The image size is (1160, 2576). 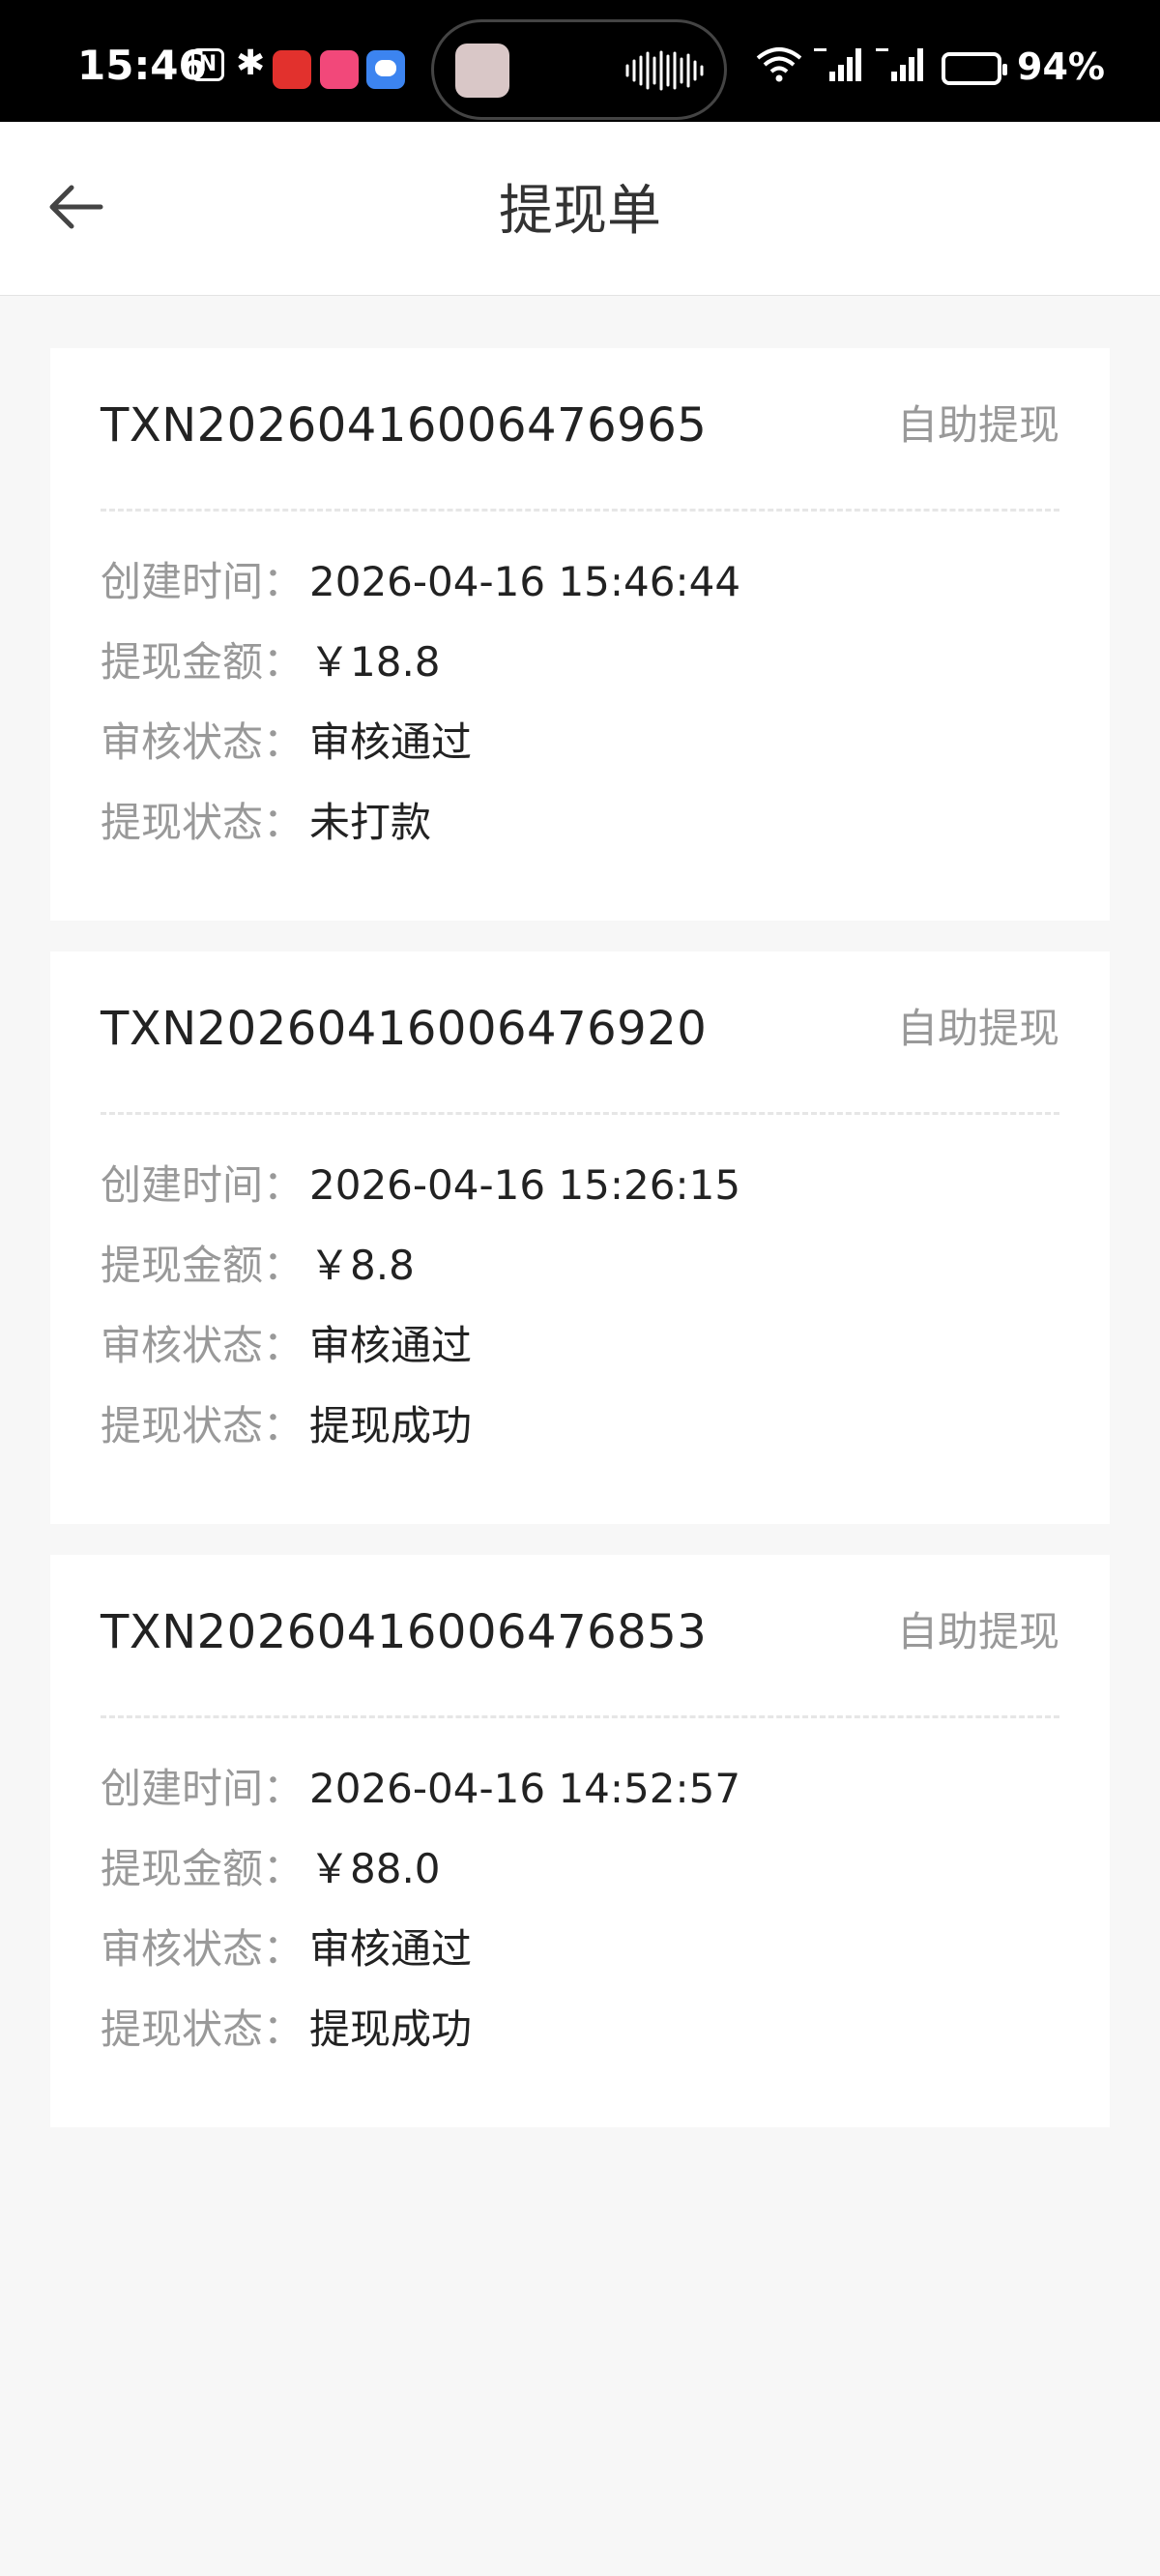 What do you see at coordinates (370, 822) in the screenshot?
I see `withdraw-status-value: 未打款` at bounding box center [370, 822].